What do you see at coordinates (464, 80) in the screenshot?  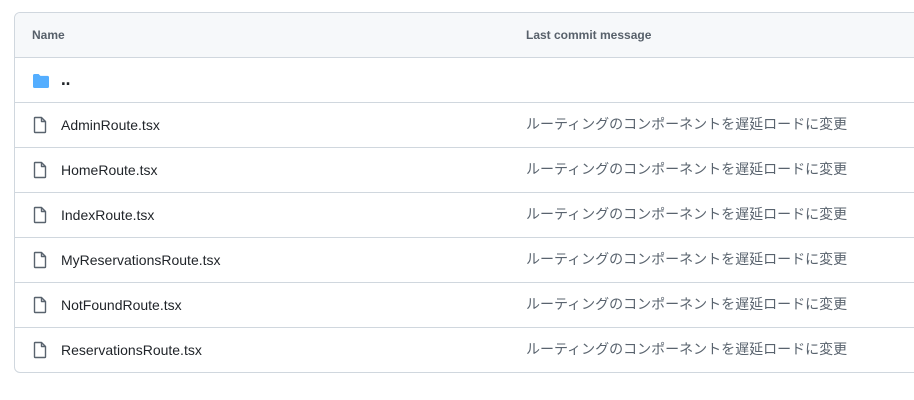 I see `parent-directory-row: ‥` at bounding box center [464, 80].